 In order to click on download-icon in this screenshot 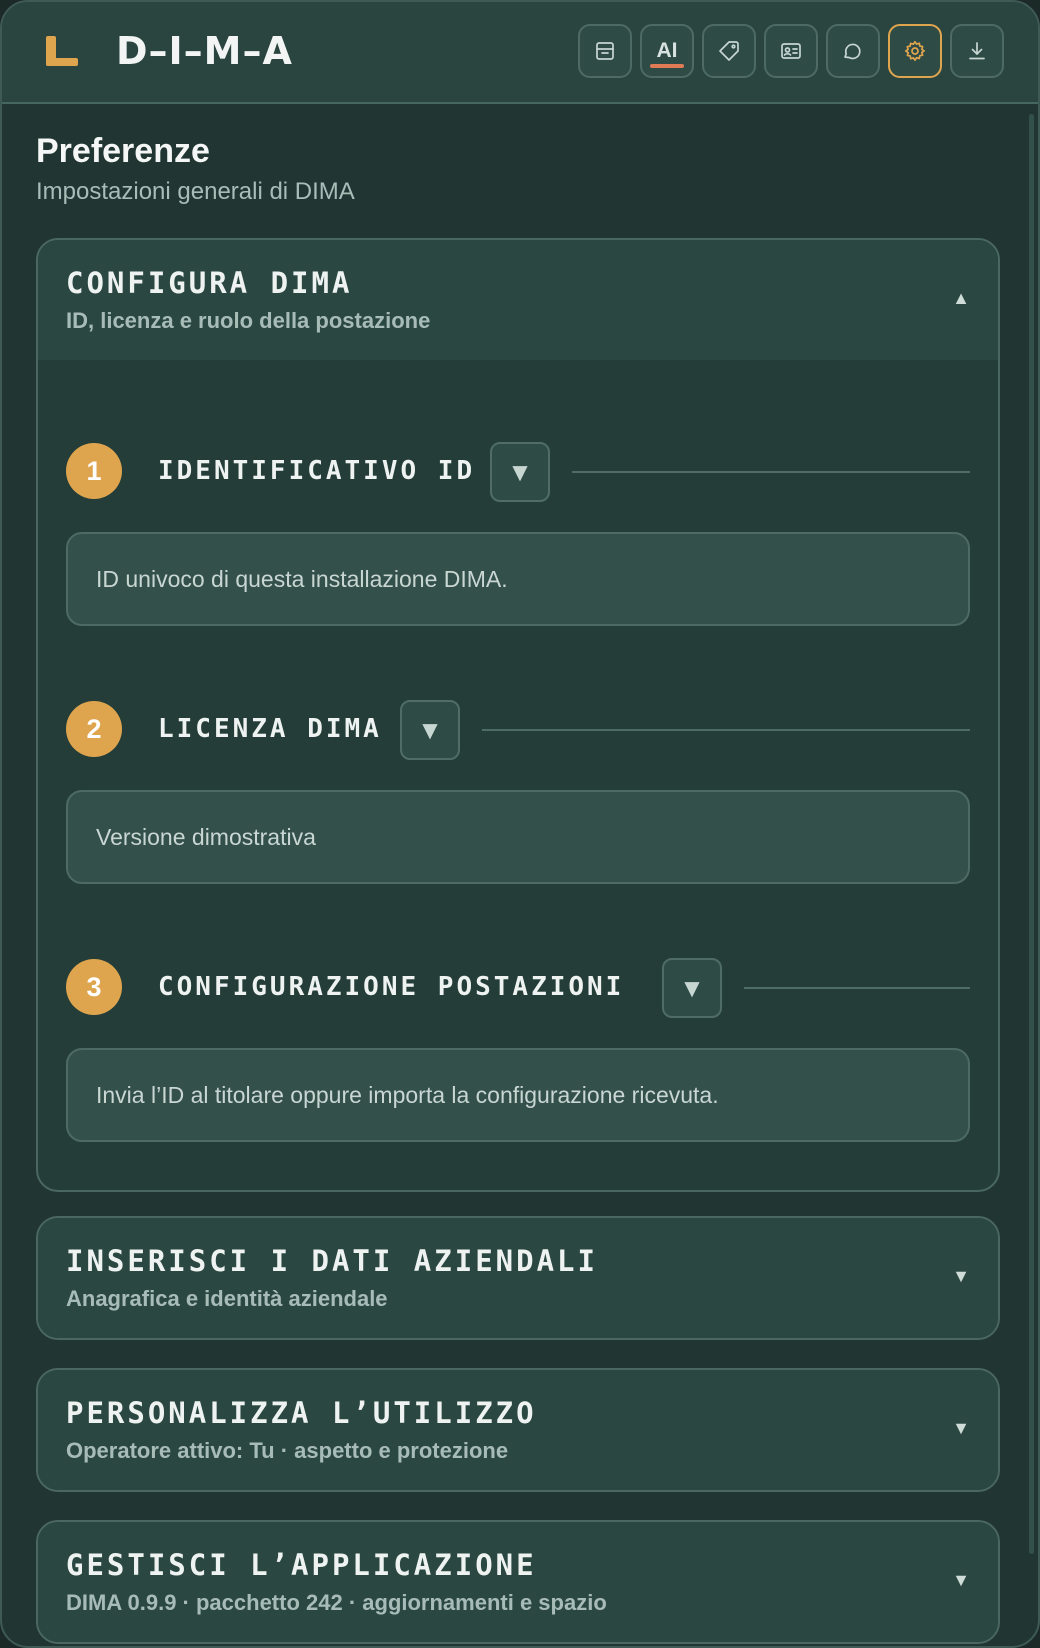, I will do `click(977, 51)`.